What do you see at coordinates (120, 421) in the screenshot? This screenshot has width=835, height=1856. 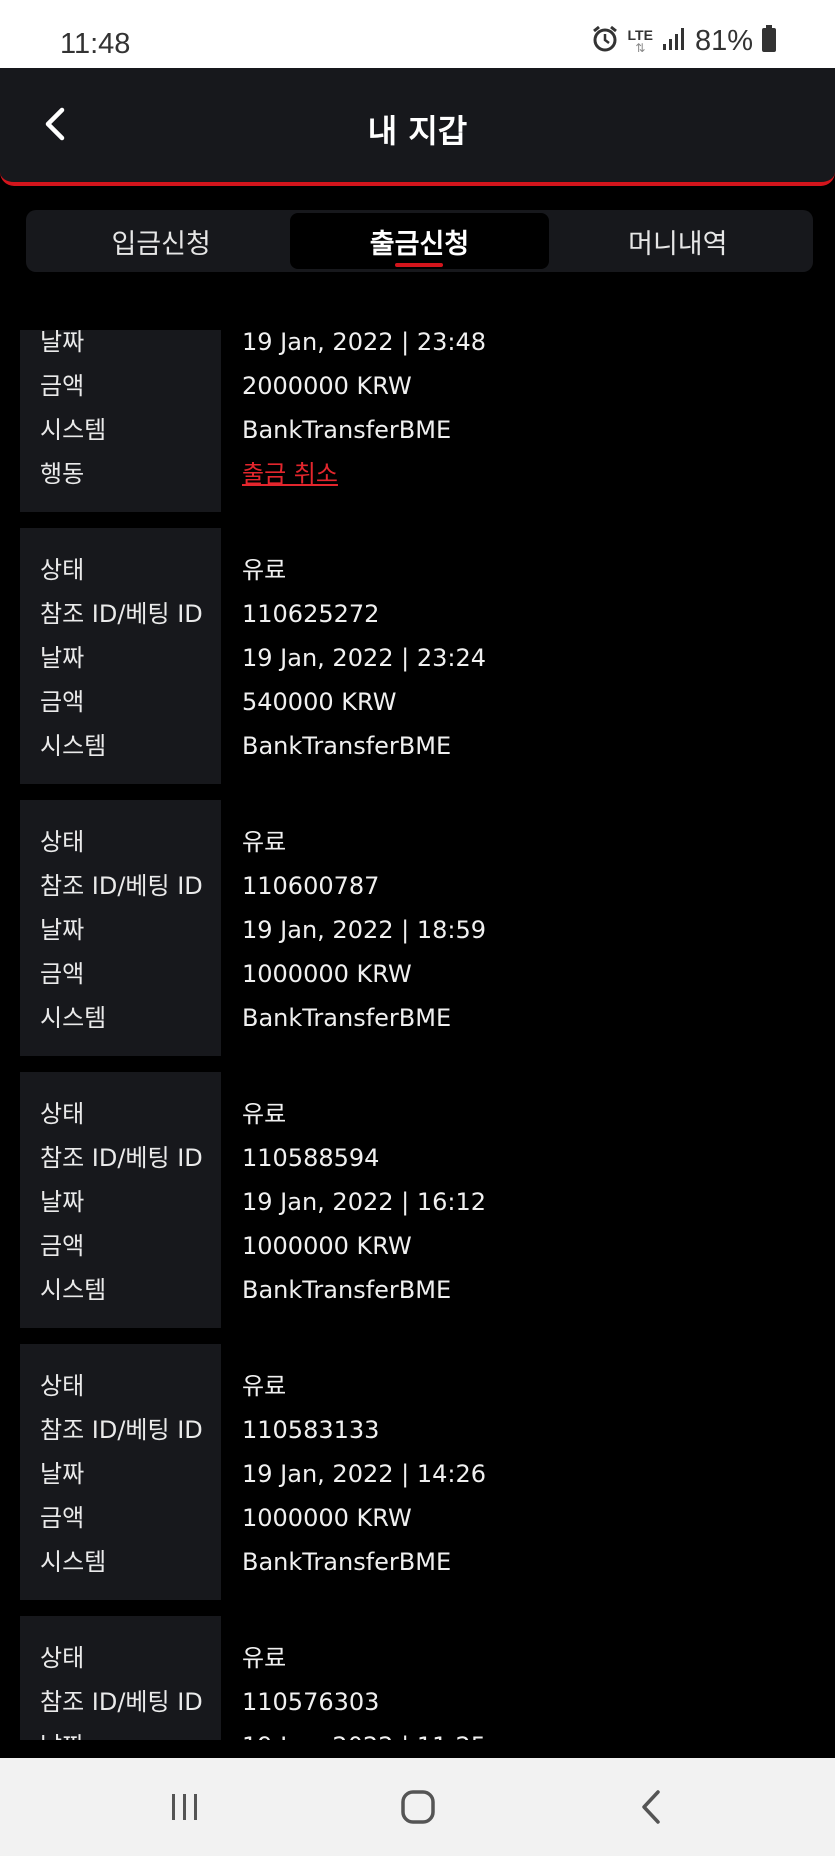 I see `record-labels: 날짜금액시스템행동` at bounding box center [120, 421].